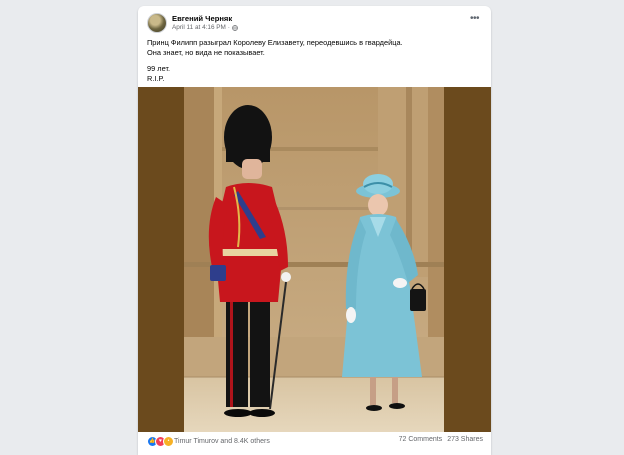 The width and height of the screenshot is (624, 455). What do you see at coordinates (465, 439) in the screenshot?
I see `shares-count: 273 Shares` at bounding box center [465, 439].